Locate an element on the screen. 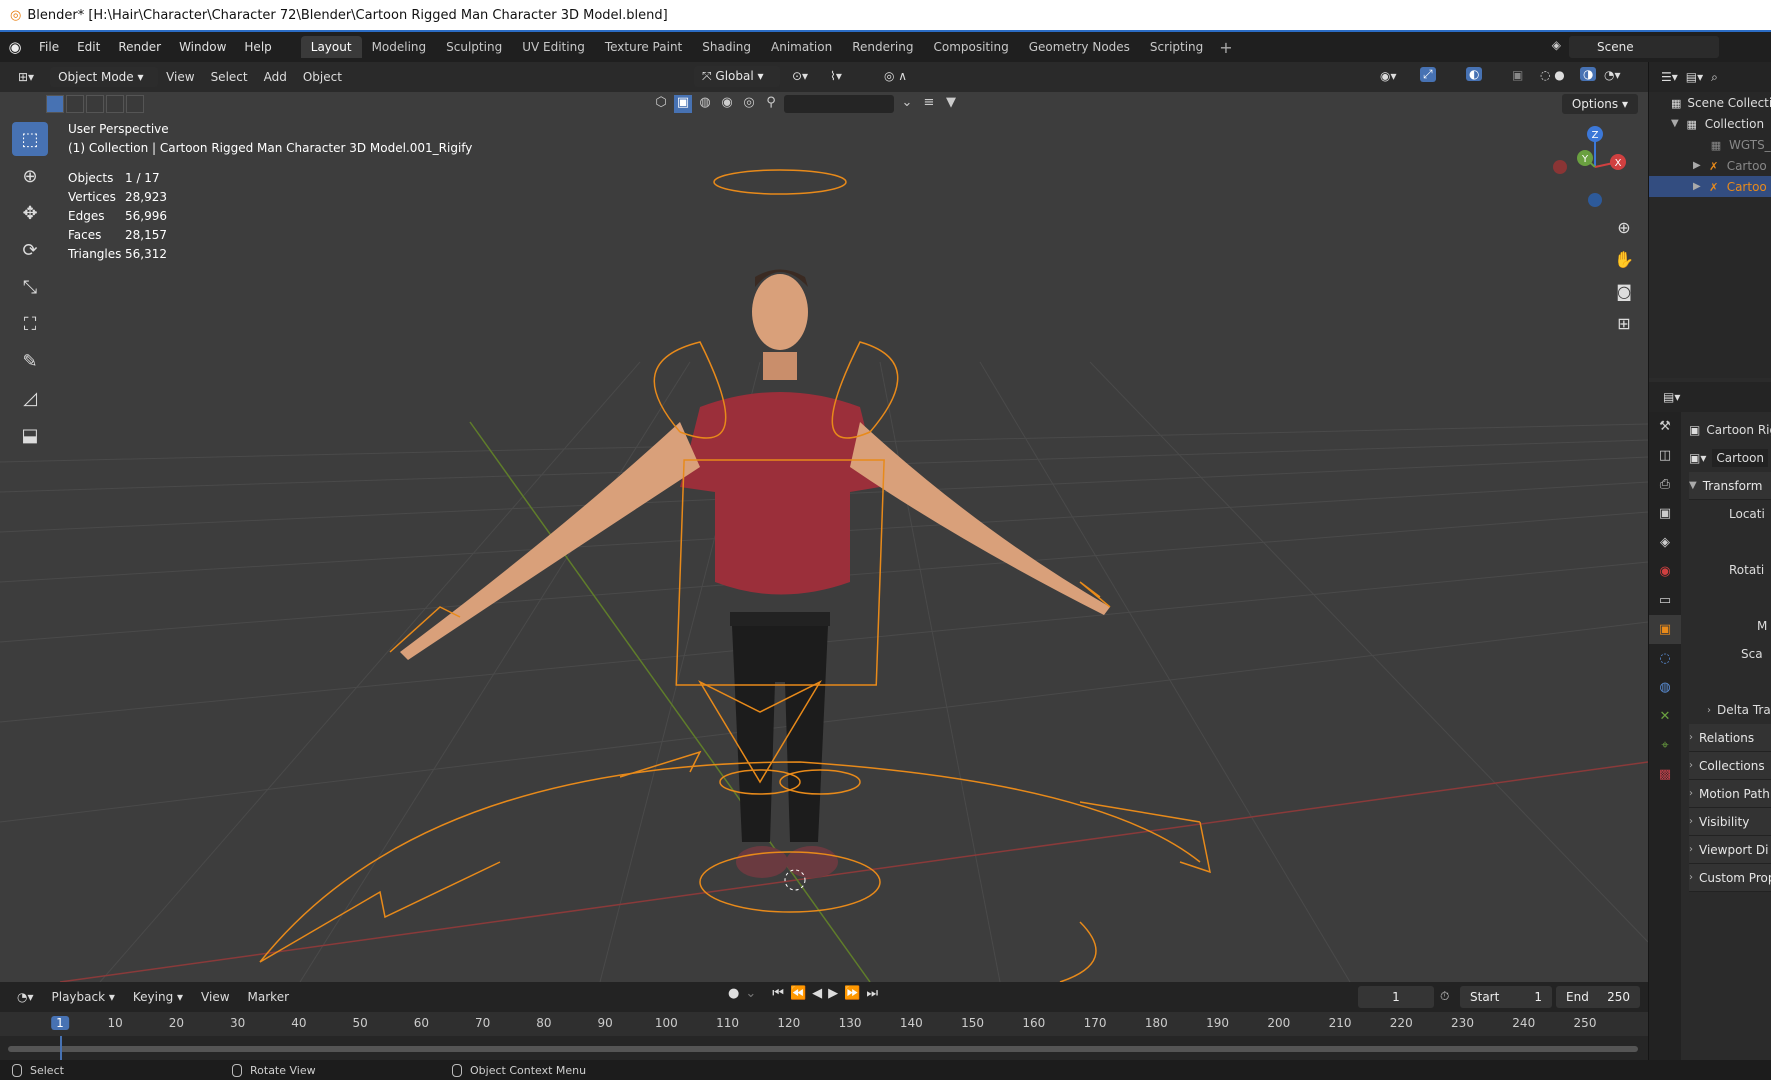  transform-tool-icon: ⛶ is located at coordinates (30, 324).